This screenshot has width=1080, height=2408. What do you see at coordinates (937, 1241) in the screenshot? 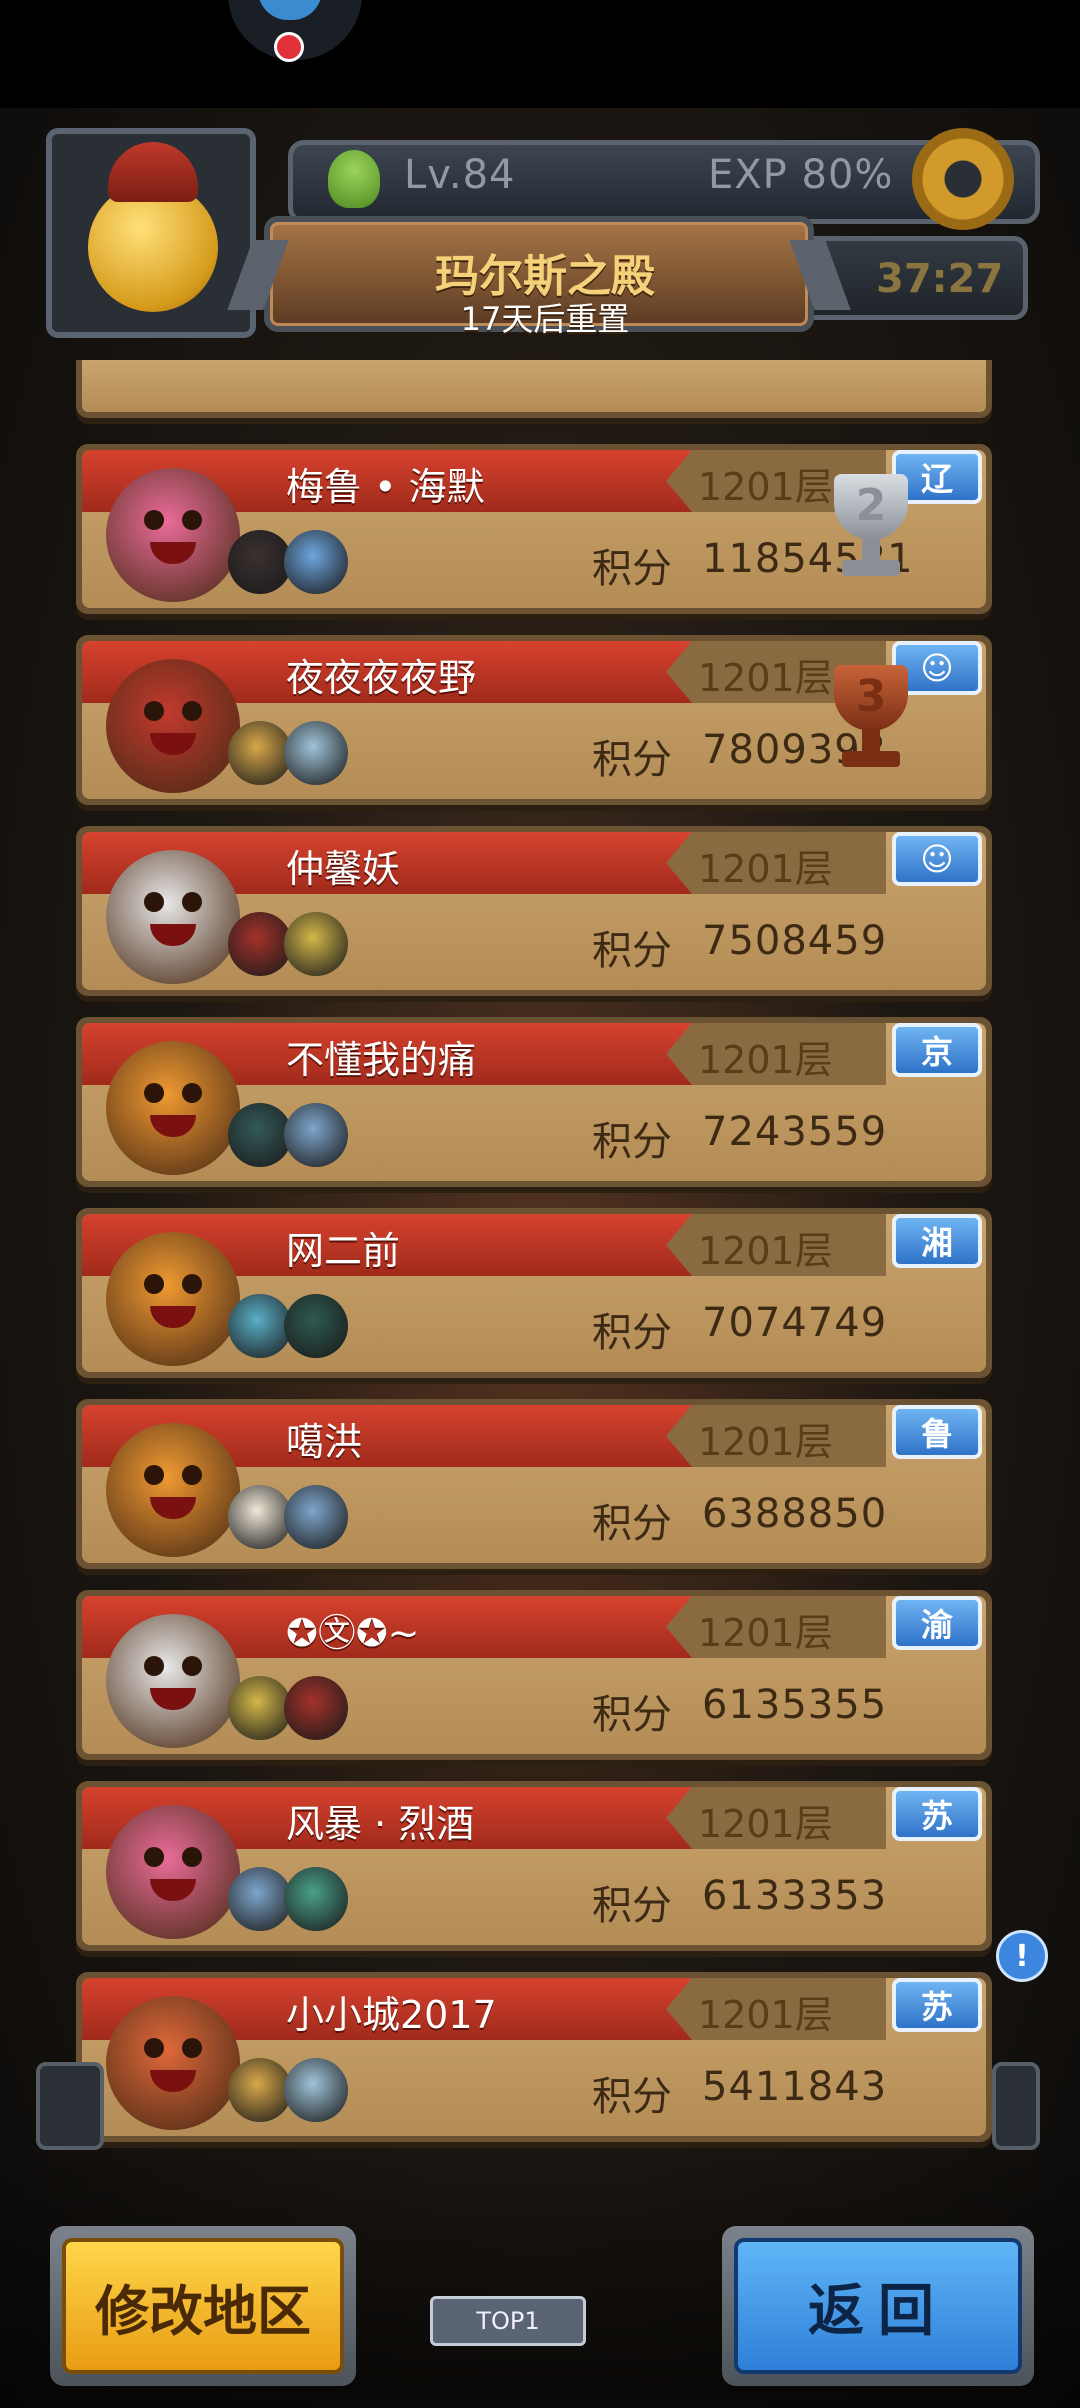
I see `region-badge: 湘` at bounding box center [937, 1241].